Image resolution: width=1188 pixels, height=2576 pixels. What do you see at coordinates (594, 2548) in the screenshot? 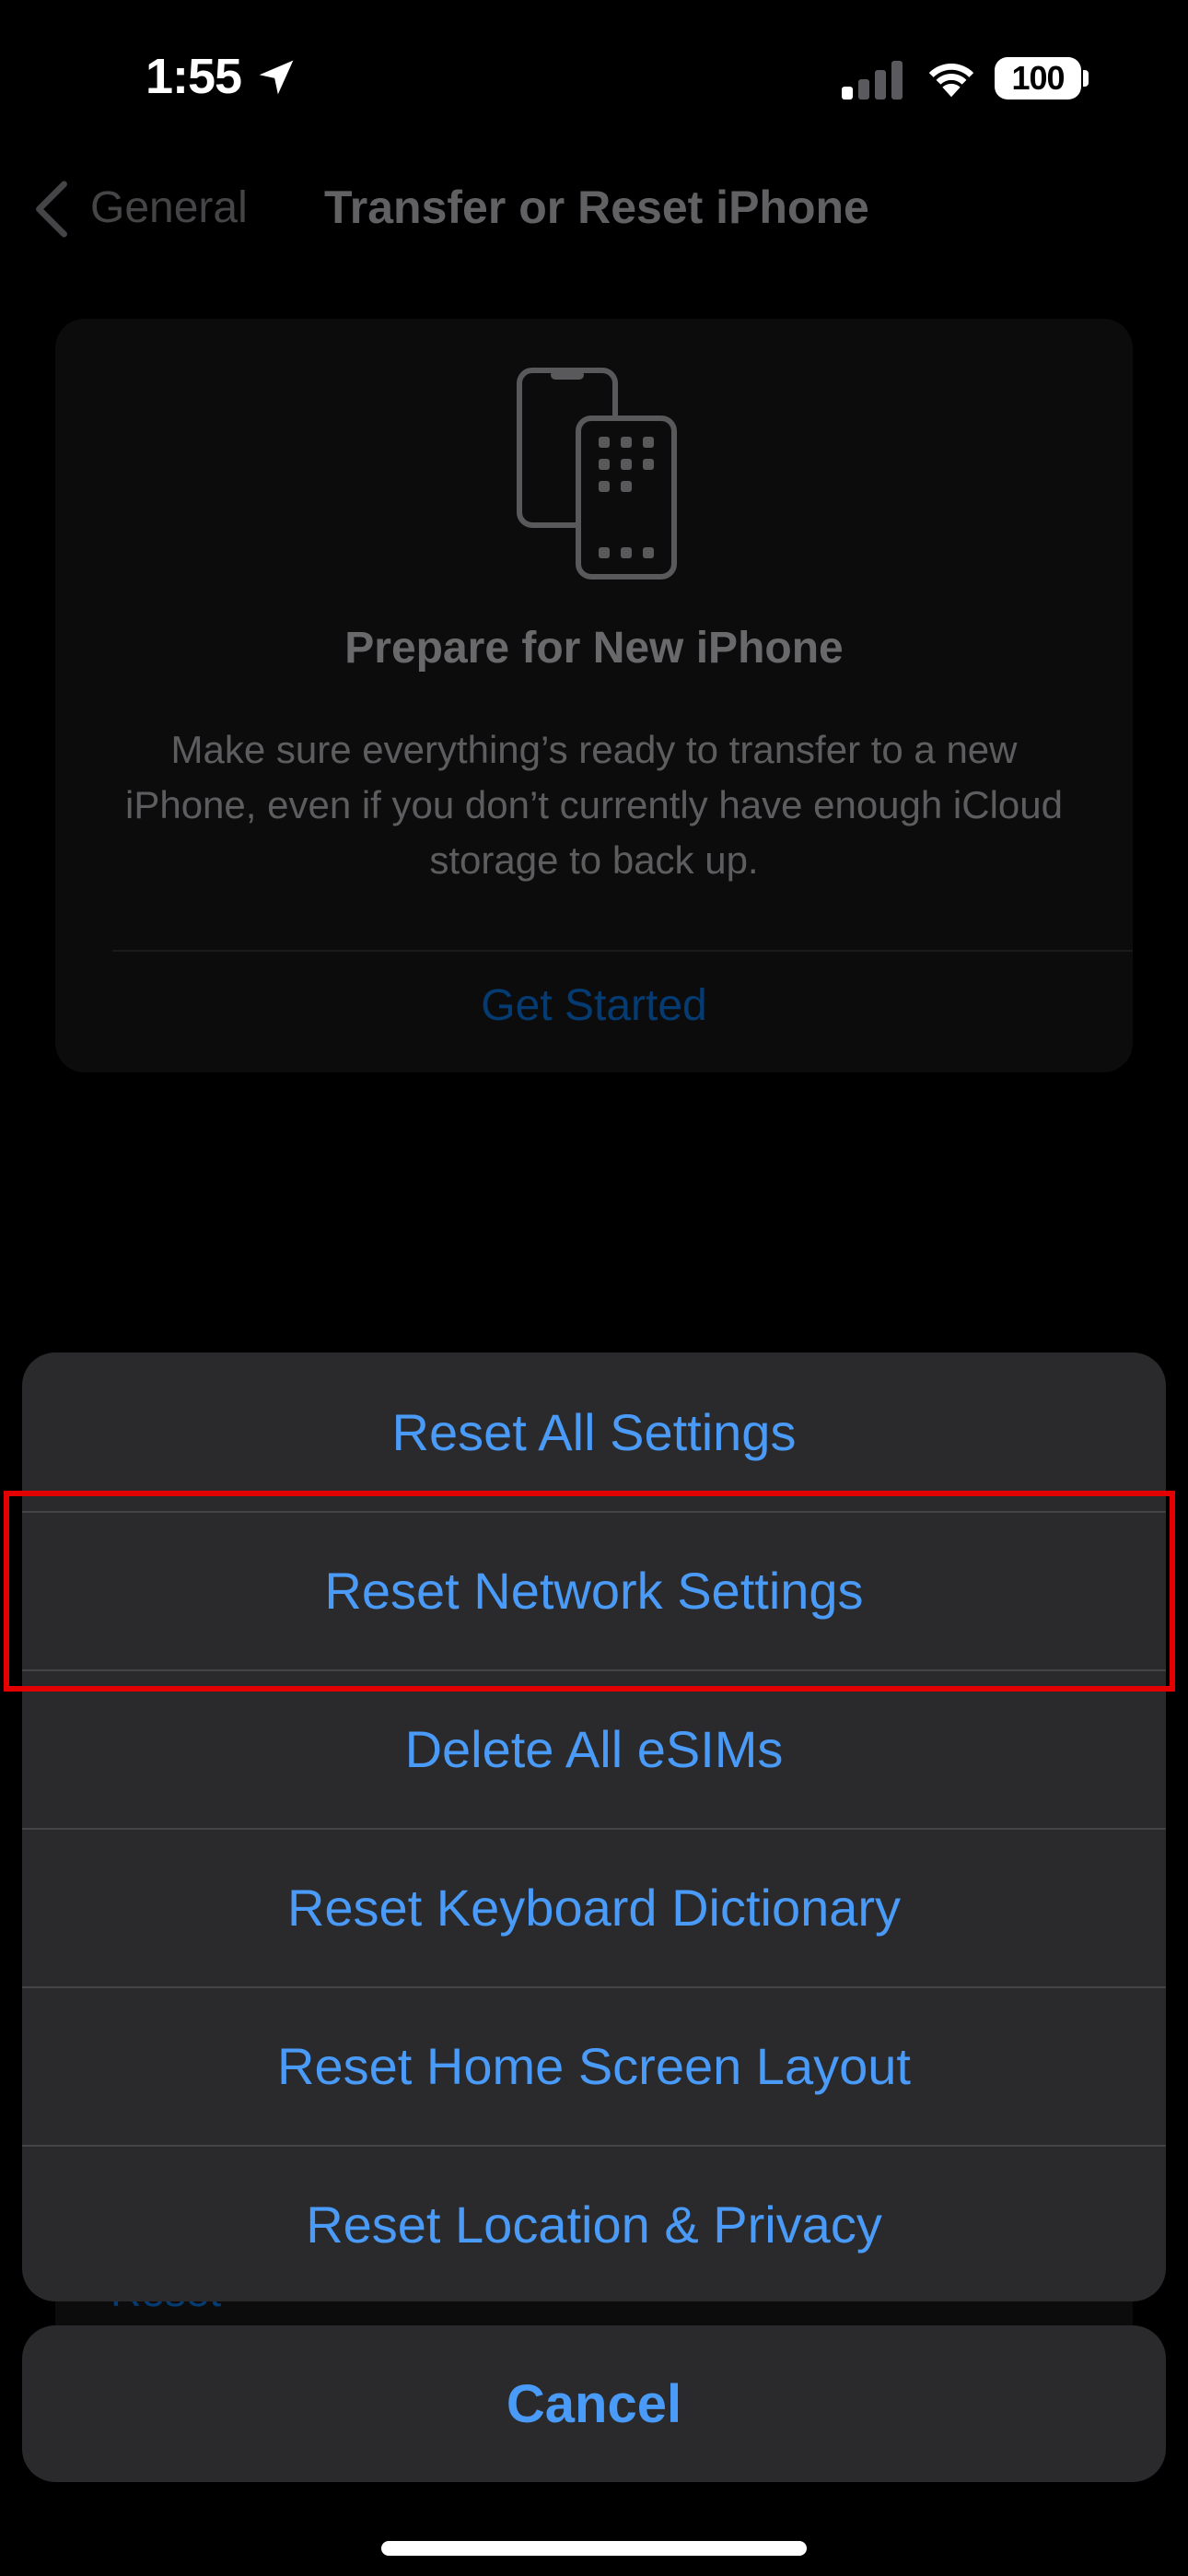
I see `home-indicator` at bounding box center [594, 2548].